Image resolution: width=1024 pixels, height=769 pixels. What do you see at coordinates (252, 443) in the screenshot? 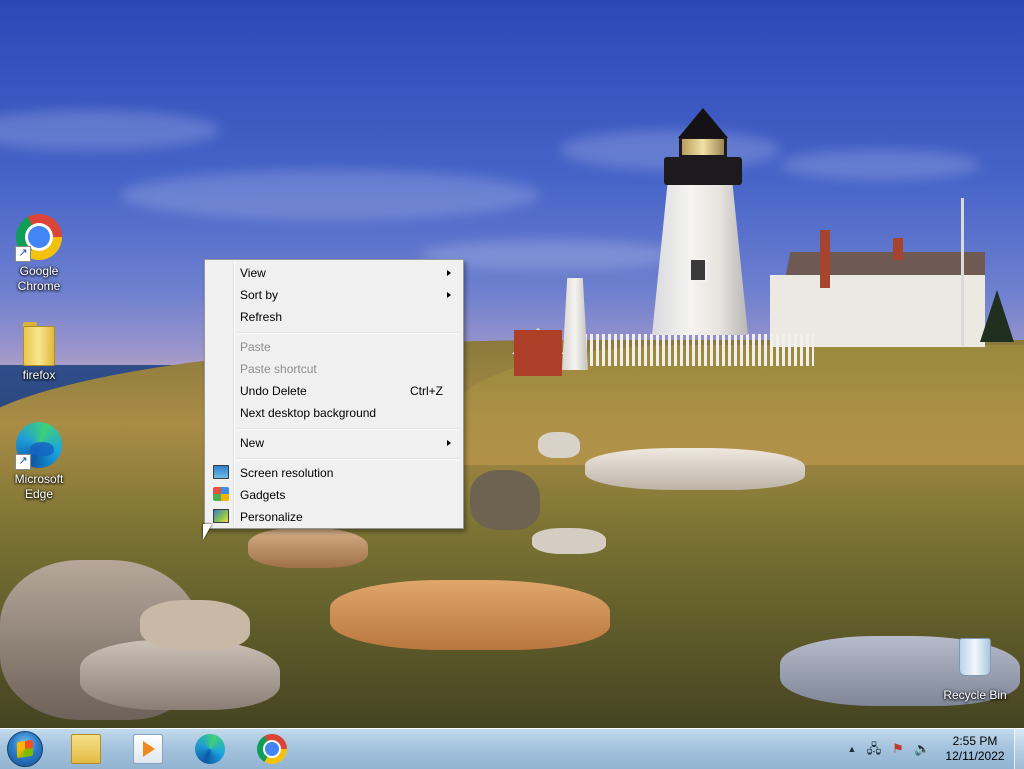
I see `menu-item-label: New` at bounding box center [252, 443].